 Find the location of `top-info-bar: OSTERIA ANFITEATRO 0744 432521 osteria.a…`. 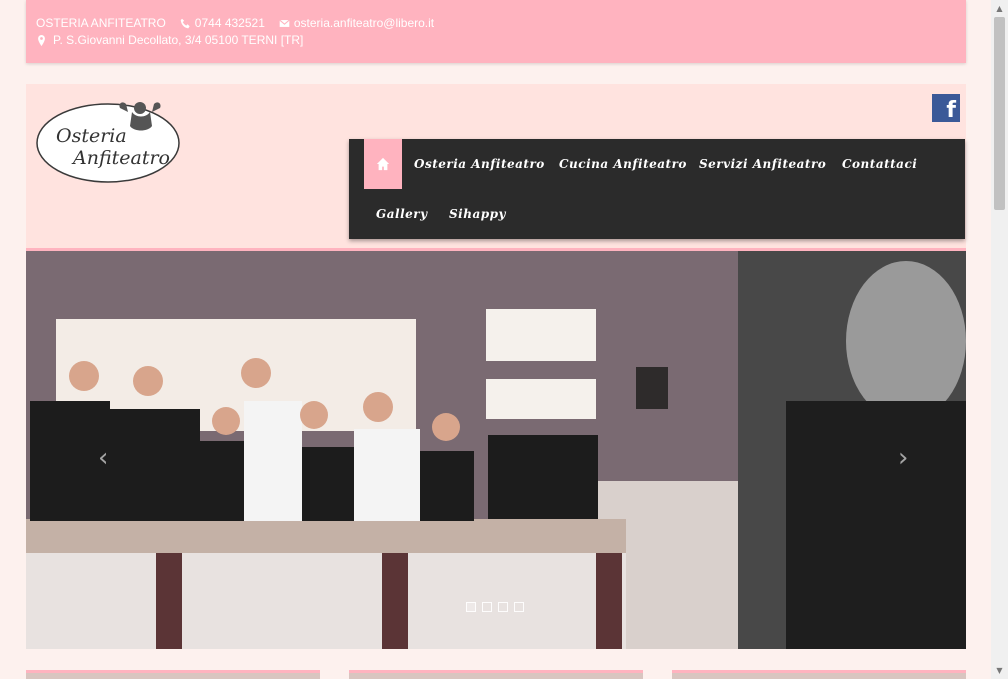

top-info-bar: OSTERIA ANFITEATRO 0744 432521 osteria.a… is located at coordinates (496, 31).